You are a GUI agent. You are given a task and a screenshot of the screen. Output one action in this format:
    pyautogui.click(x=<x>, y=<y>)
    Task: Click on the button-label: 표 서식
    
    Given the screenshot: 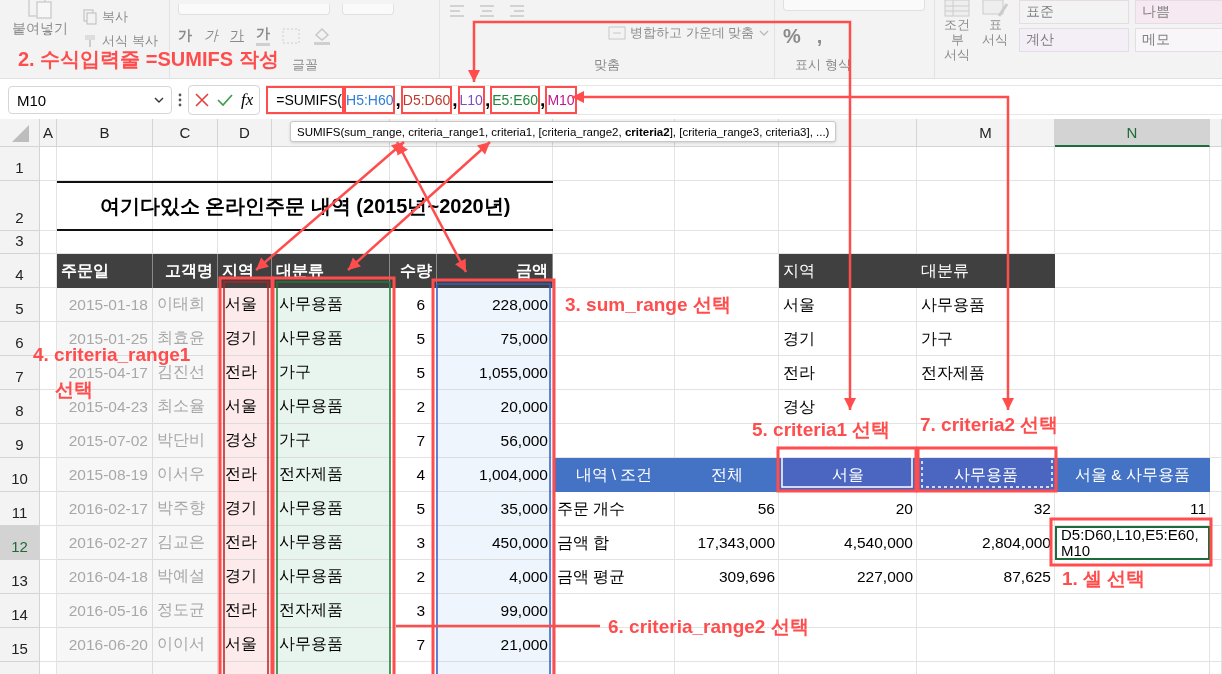 What is the action you would take?
    pyautogui.click(x=995, y=33)
    